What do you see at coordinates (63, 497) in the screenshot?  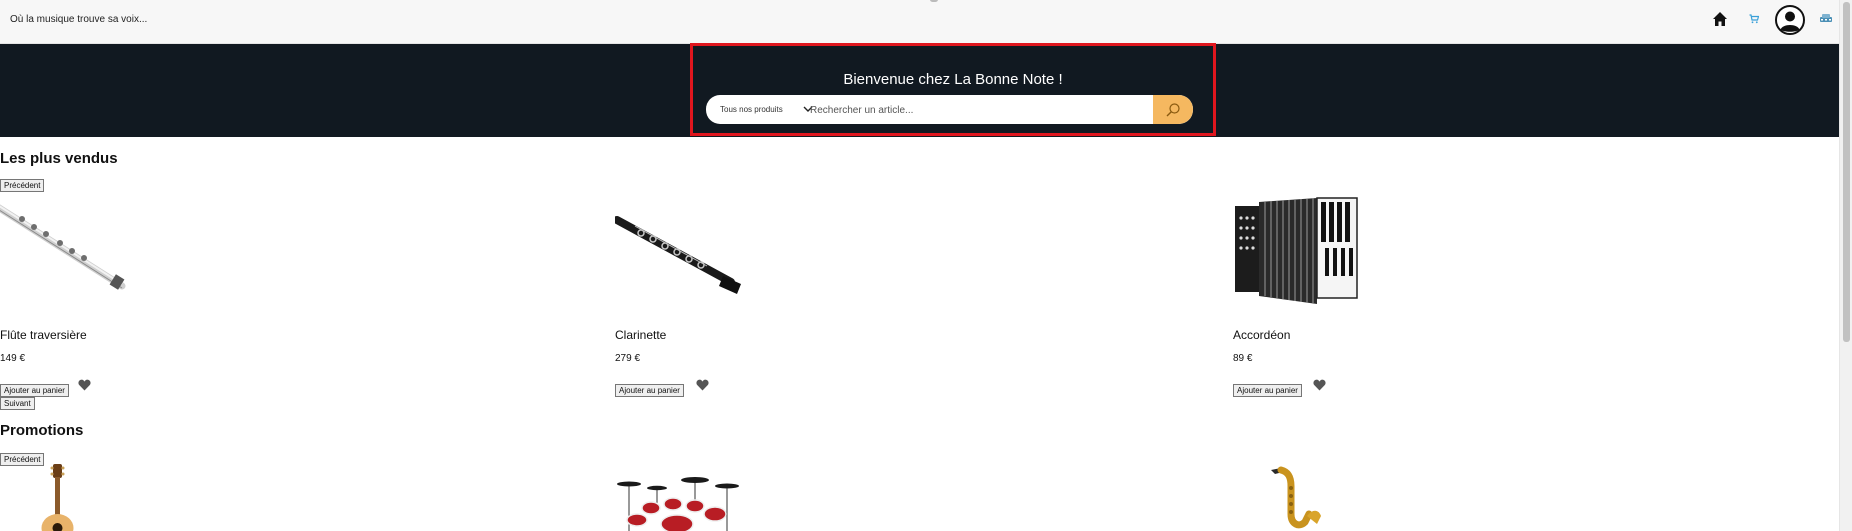 I see `guitar-image` at bounding box center [63, 497].